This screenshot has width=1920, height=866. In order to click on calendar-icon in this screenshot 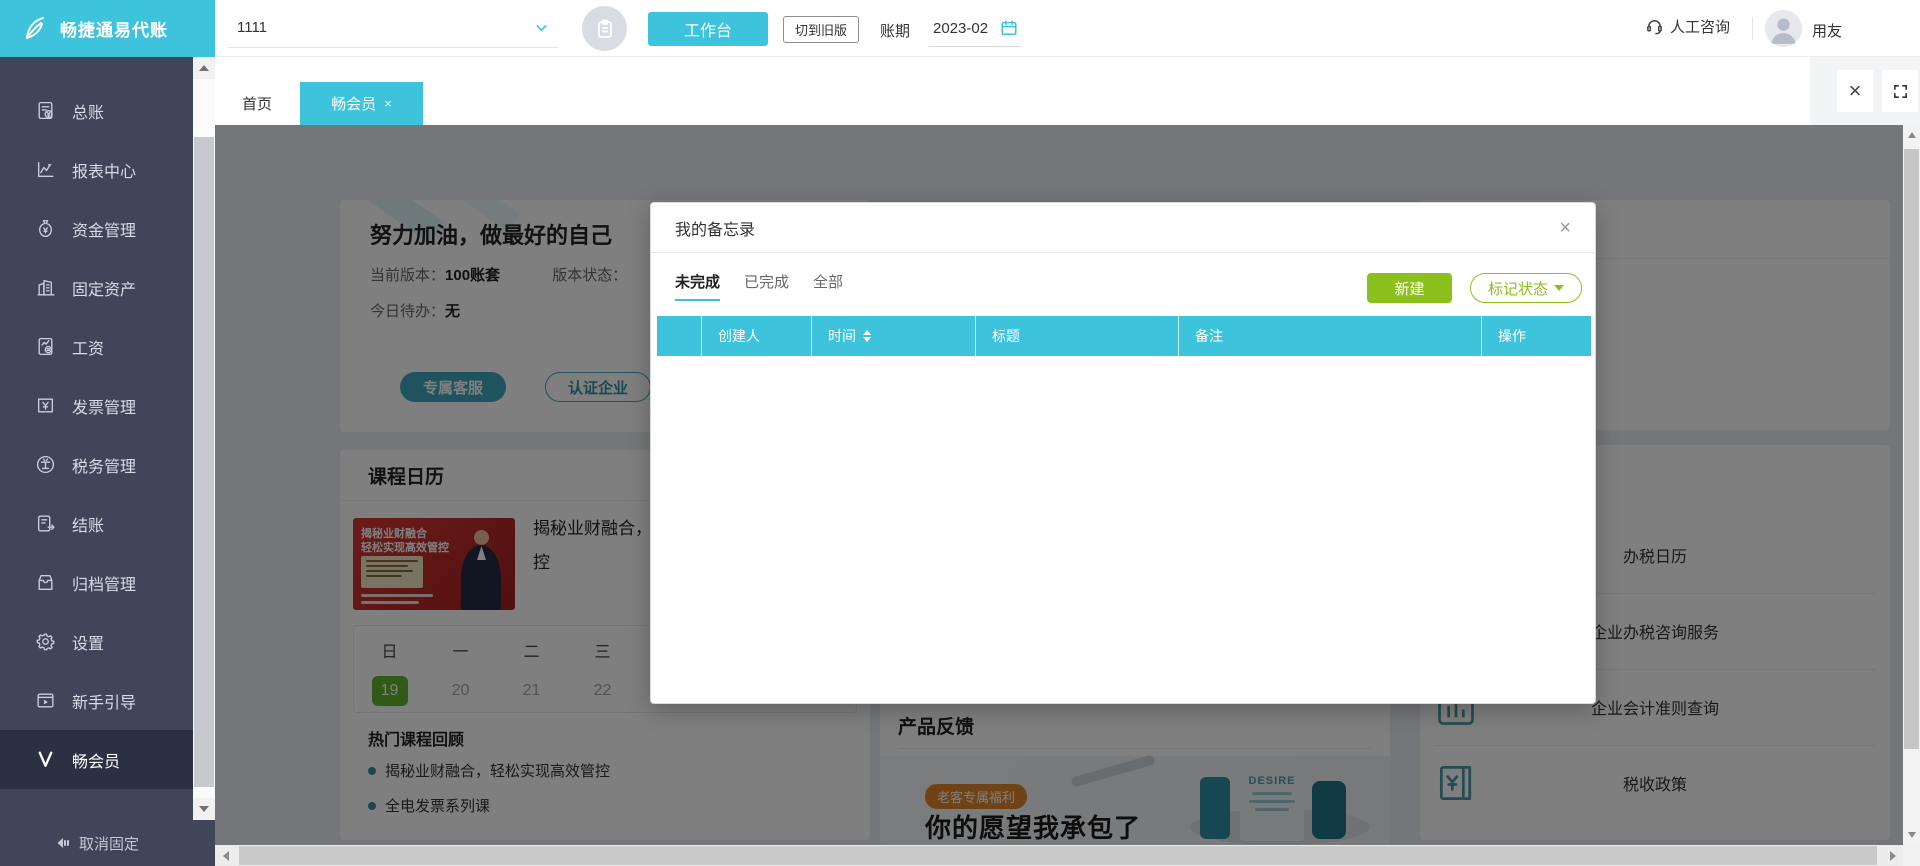, I will do `click(1009, 30)`.